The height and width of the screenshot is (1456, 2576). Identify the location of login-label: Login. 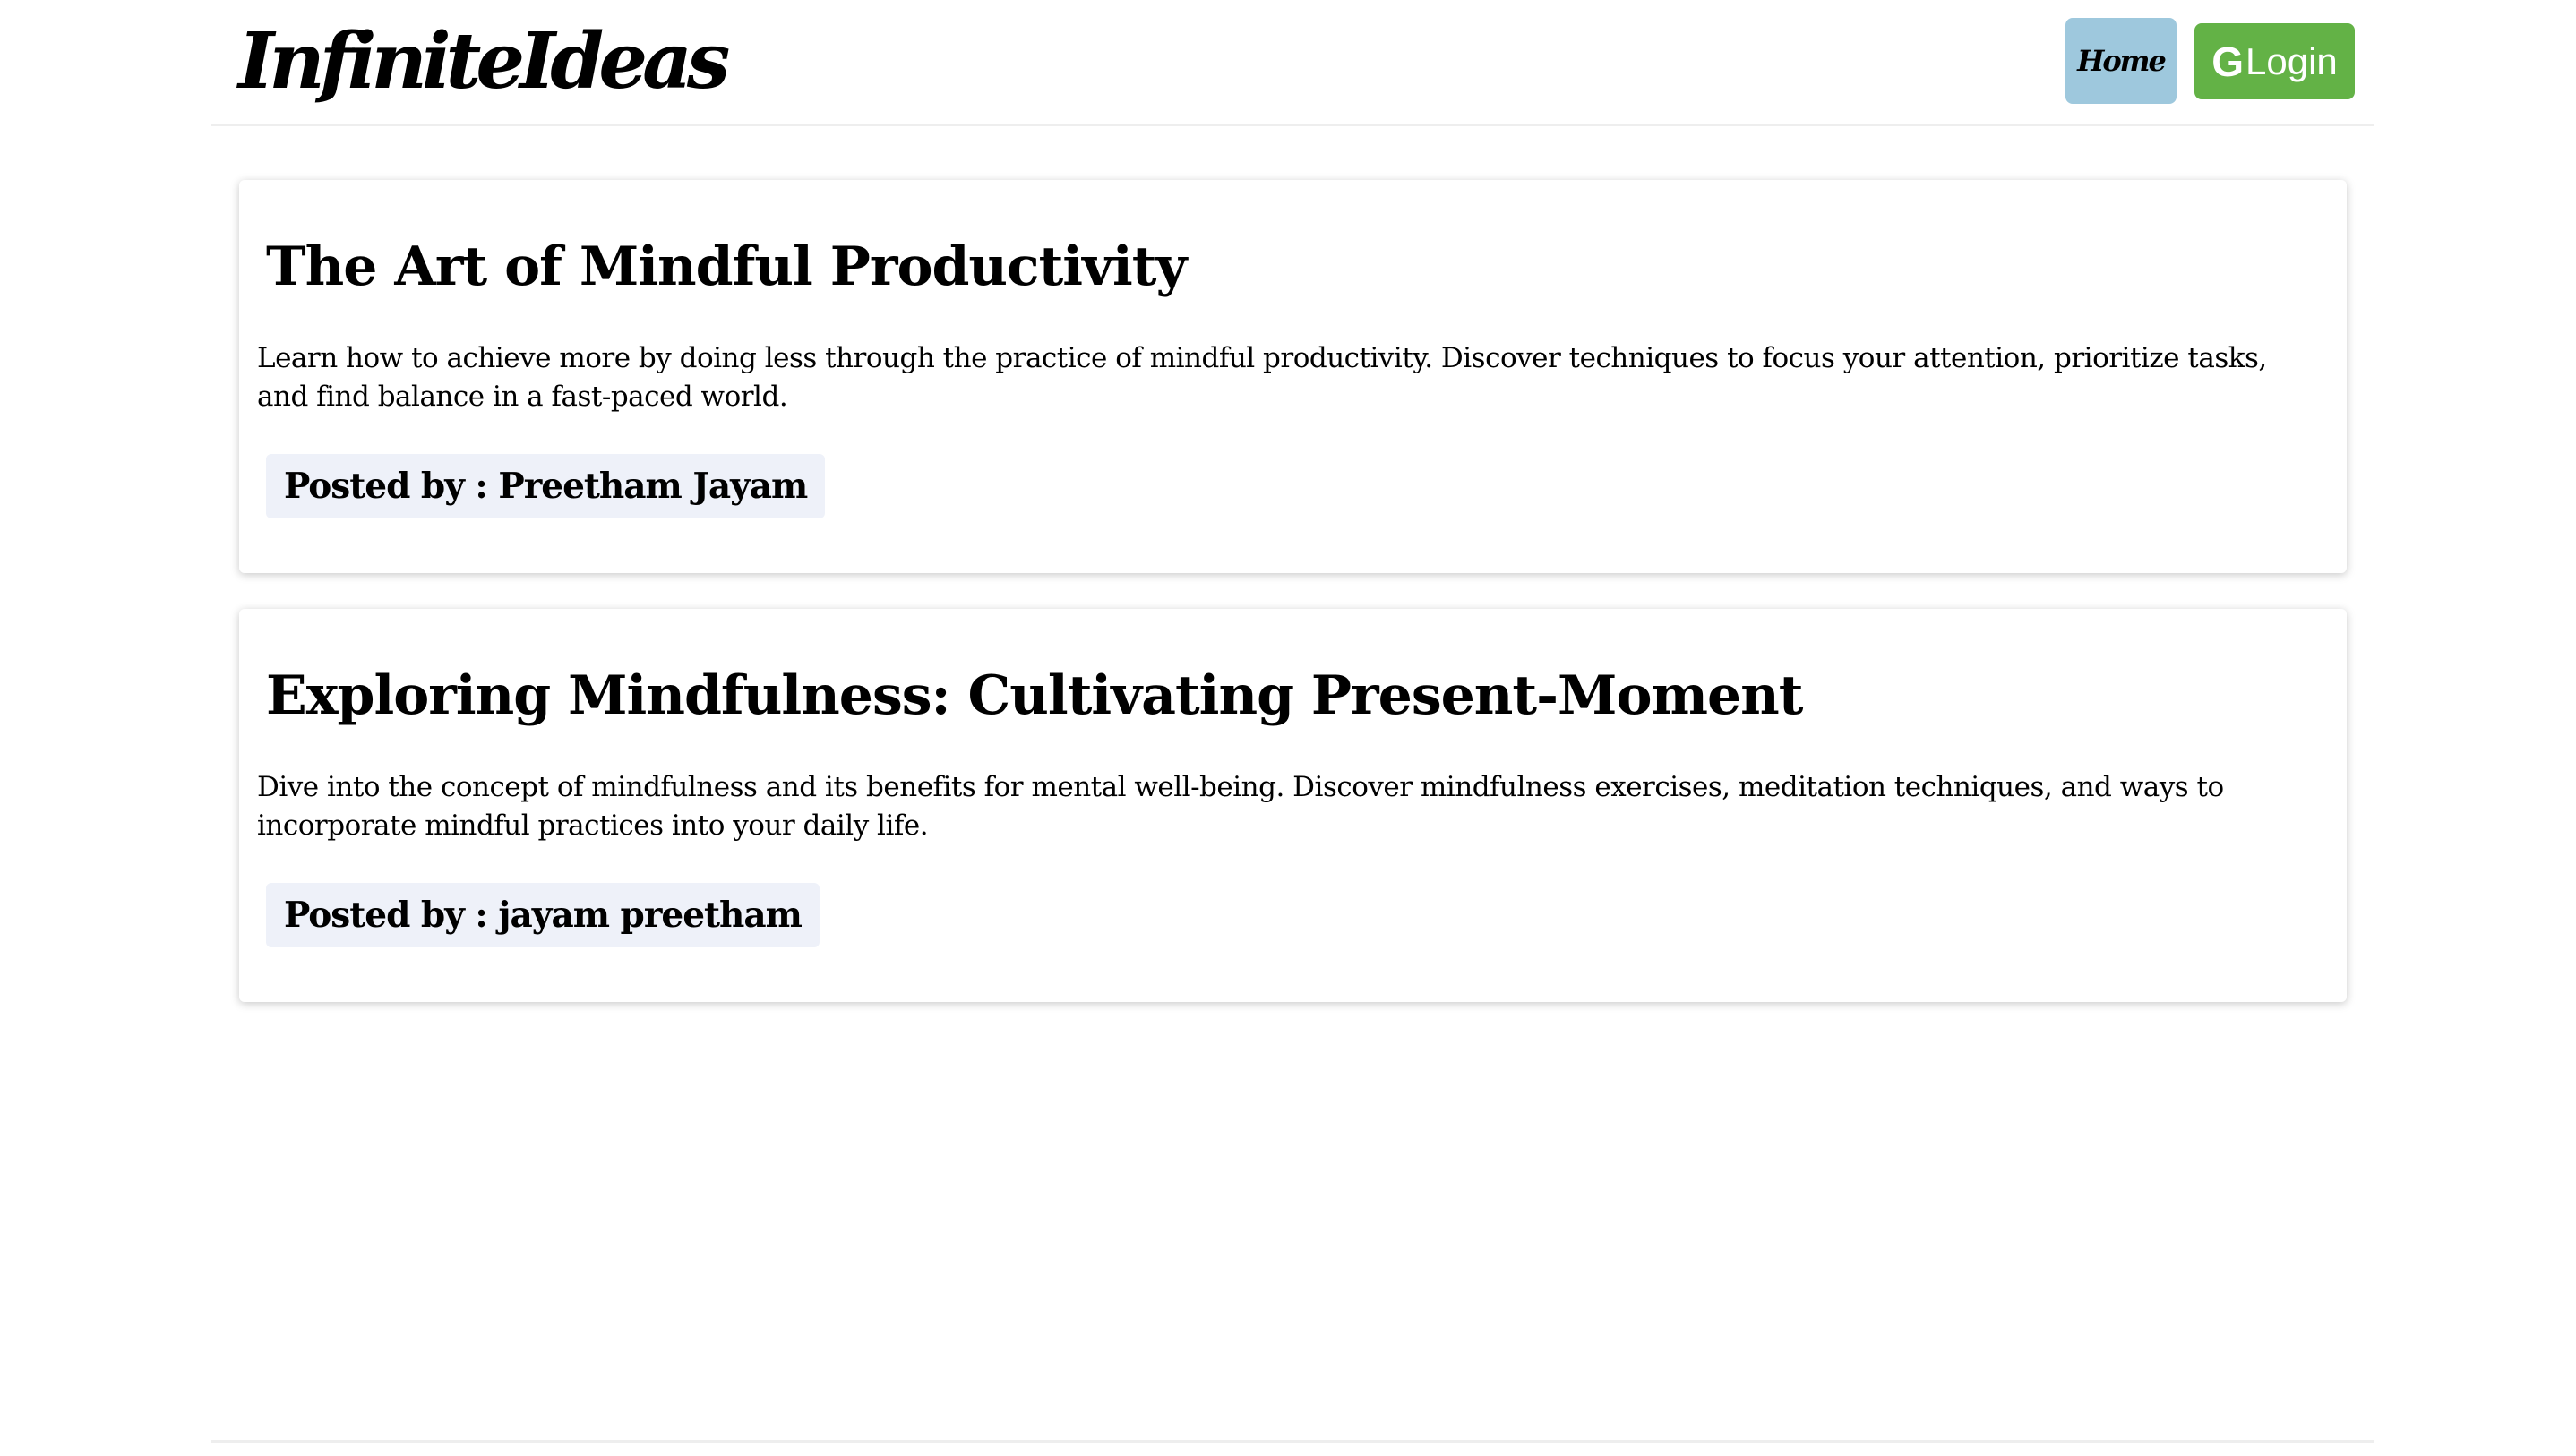
(2291, 61).